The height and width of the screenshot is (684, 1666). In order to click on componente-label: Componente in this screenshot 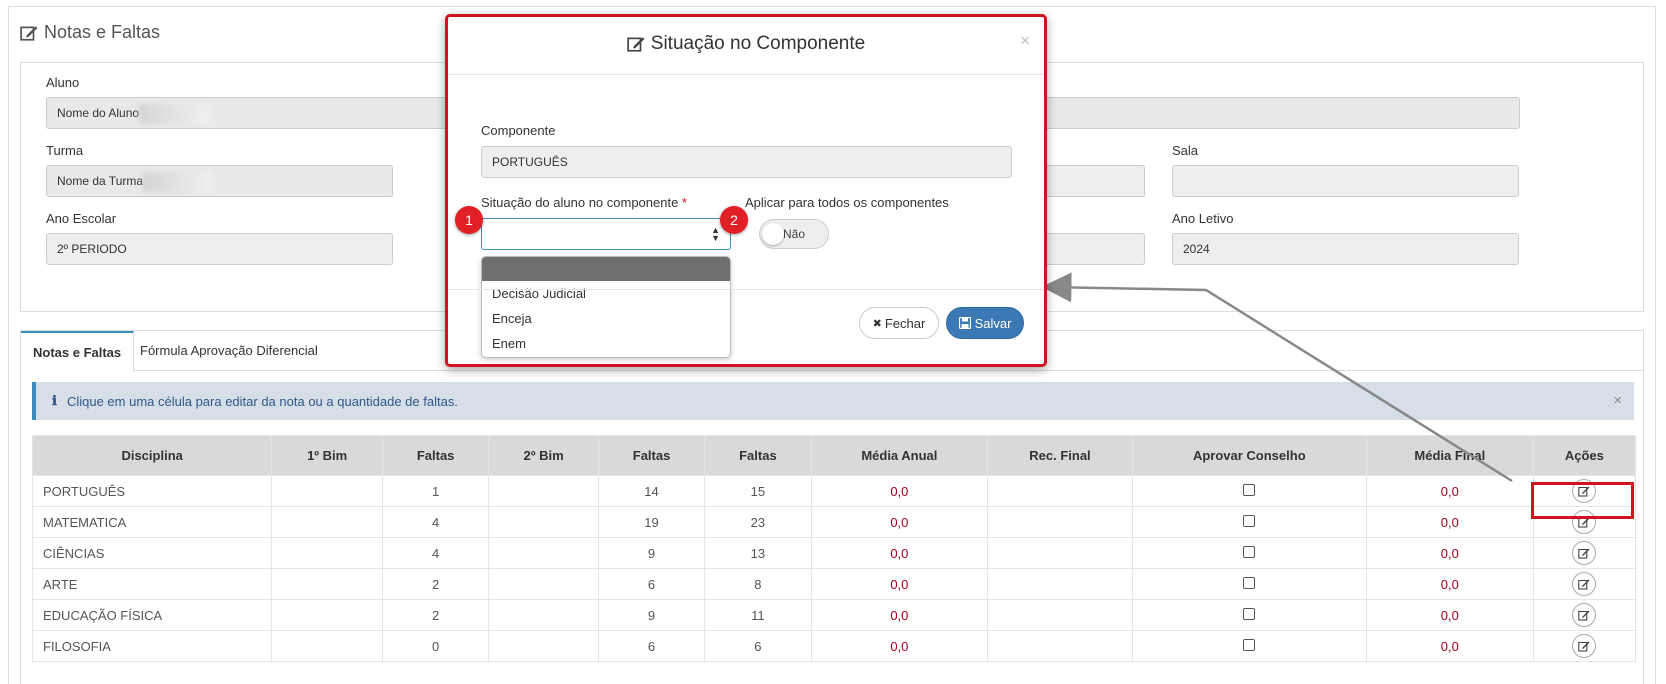, I will do `click(518, 130)`.